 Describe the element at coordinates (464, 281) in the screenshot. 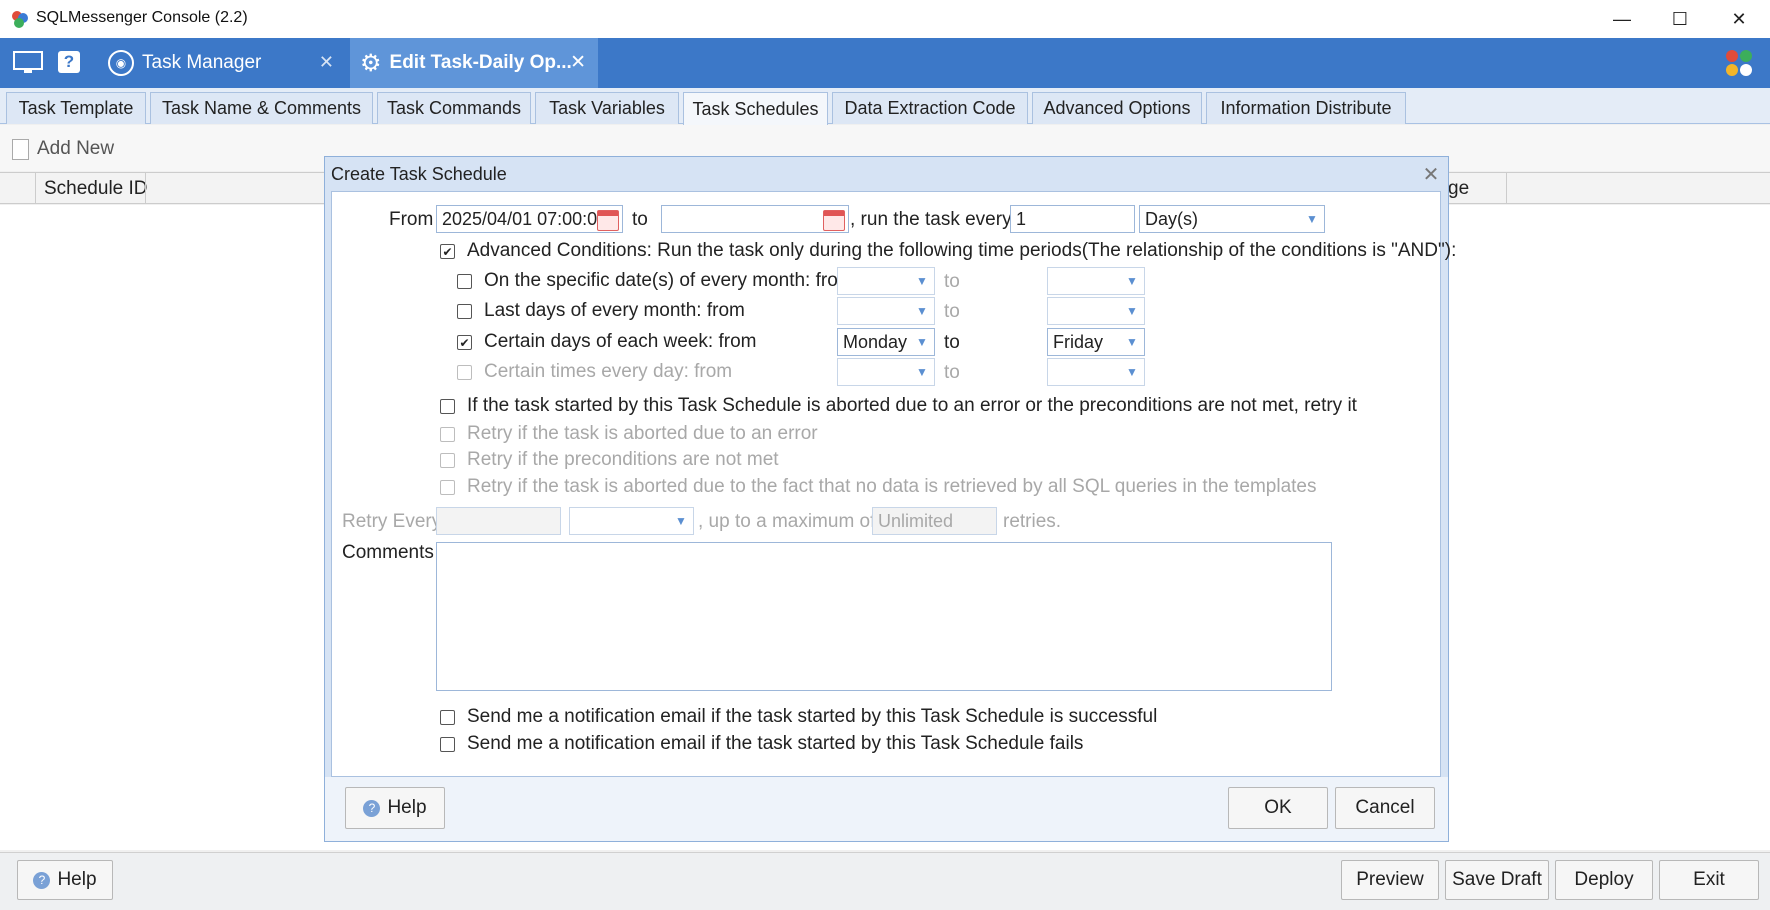

I see `specific-dates-checkbox` at that location.